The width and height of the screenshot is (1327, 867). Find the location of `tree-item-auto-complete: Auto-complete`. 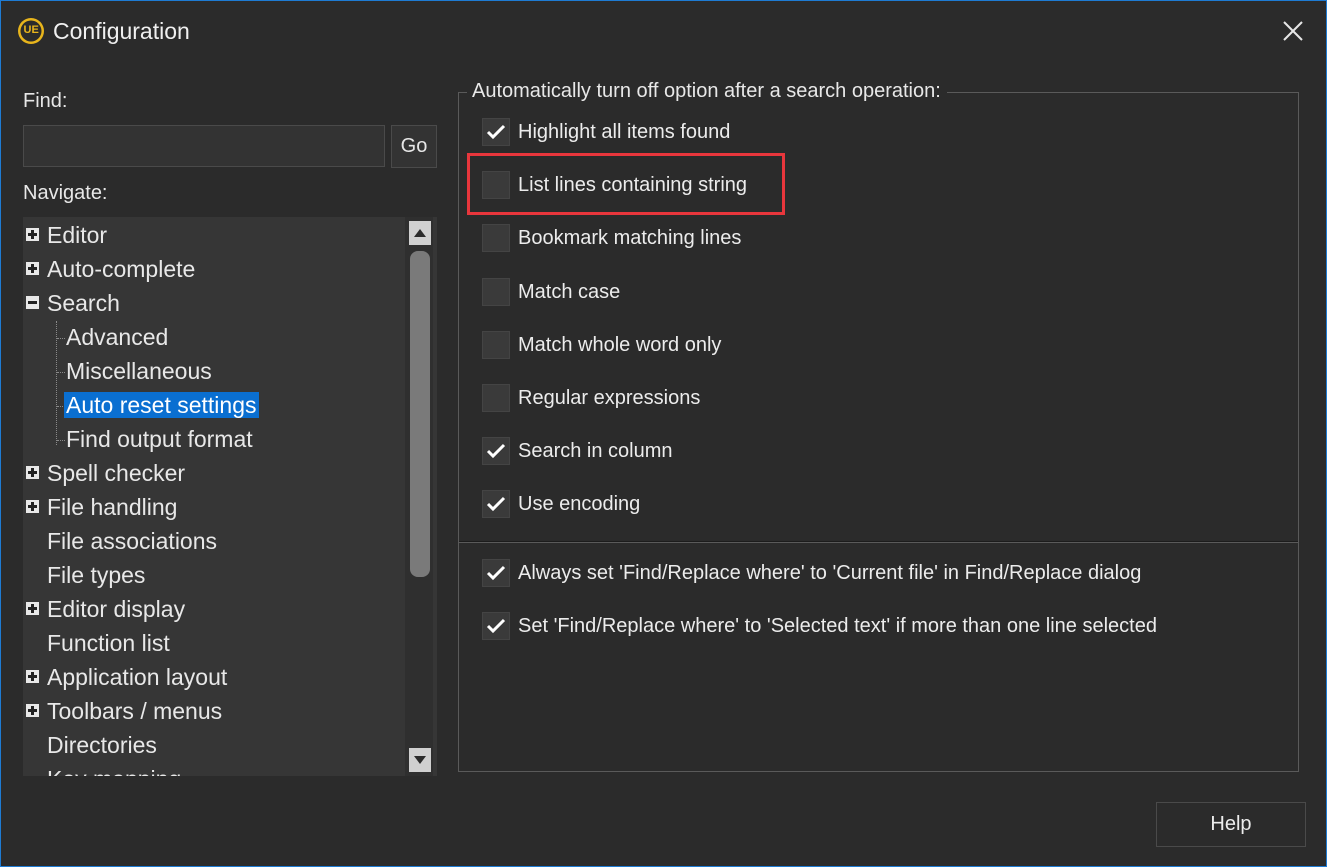

tree-item-auto-complete: Auto-complete is located at coordinates (110, 269).